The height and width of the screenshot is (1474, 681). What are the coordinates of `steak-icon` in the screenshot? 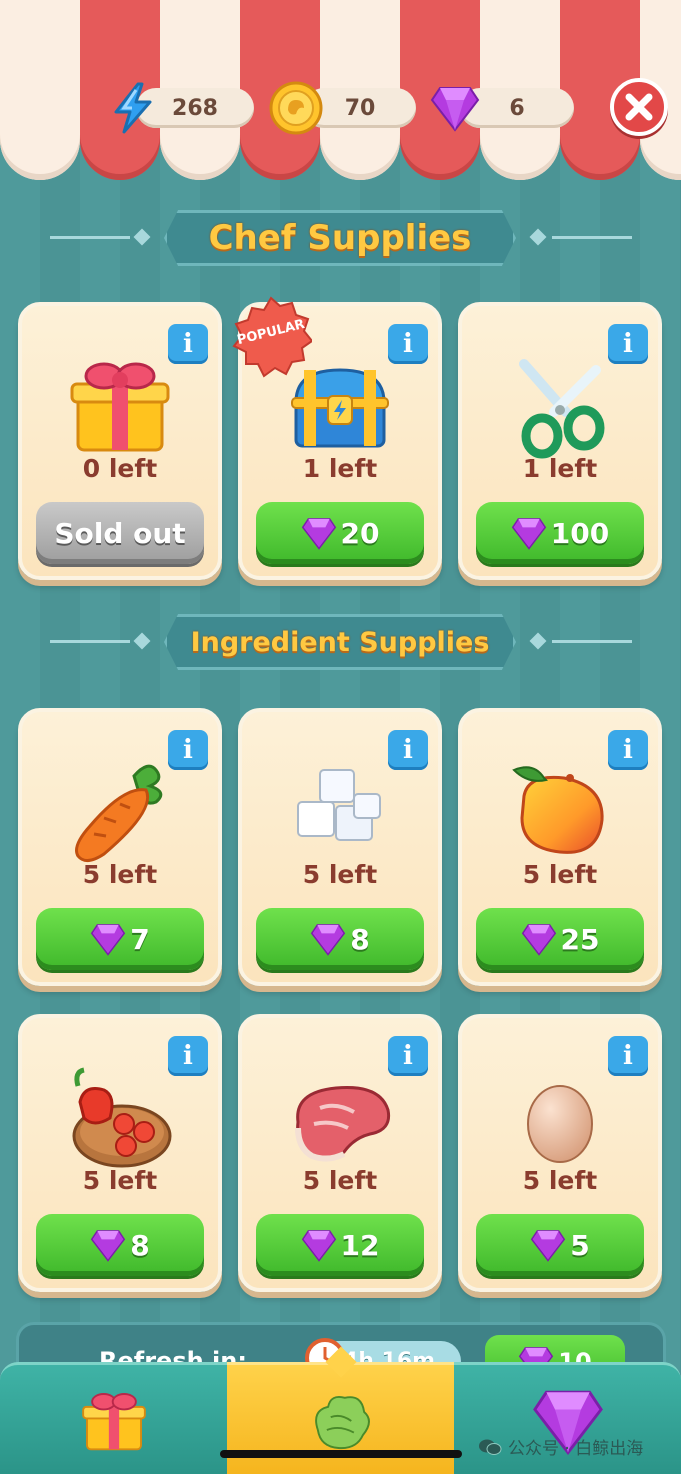 It's located at (343, 1123).